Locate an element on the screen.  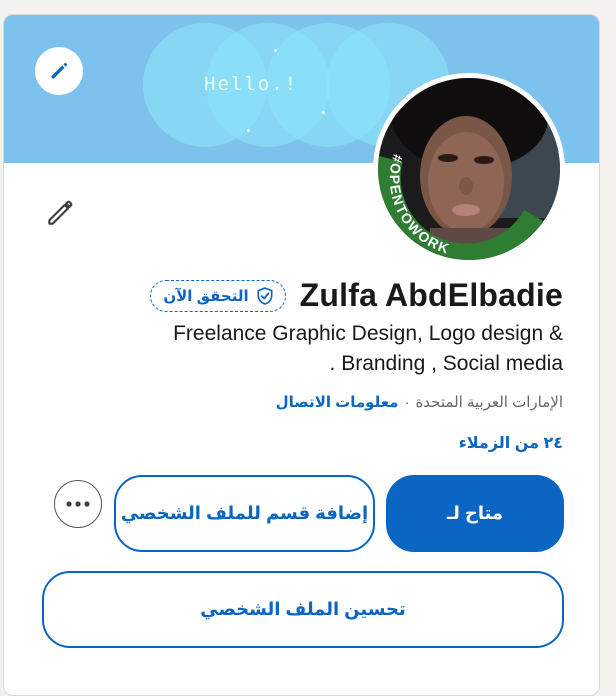
enhance-profile-label: تحسين الملف الشخصي is located at coordinates (303, 609).